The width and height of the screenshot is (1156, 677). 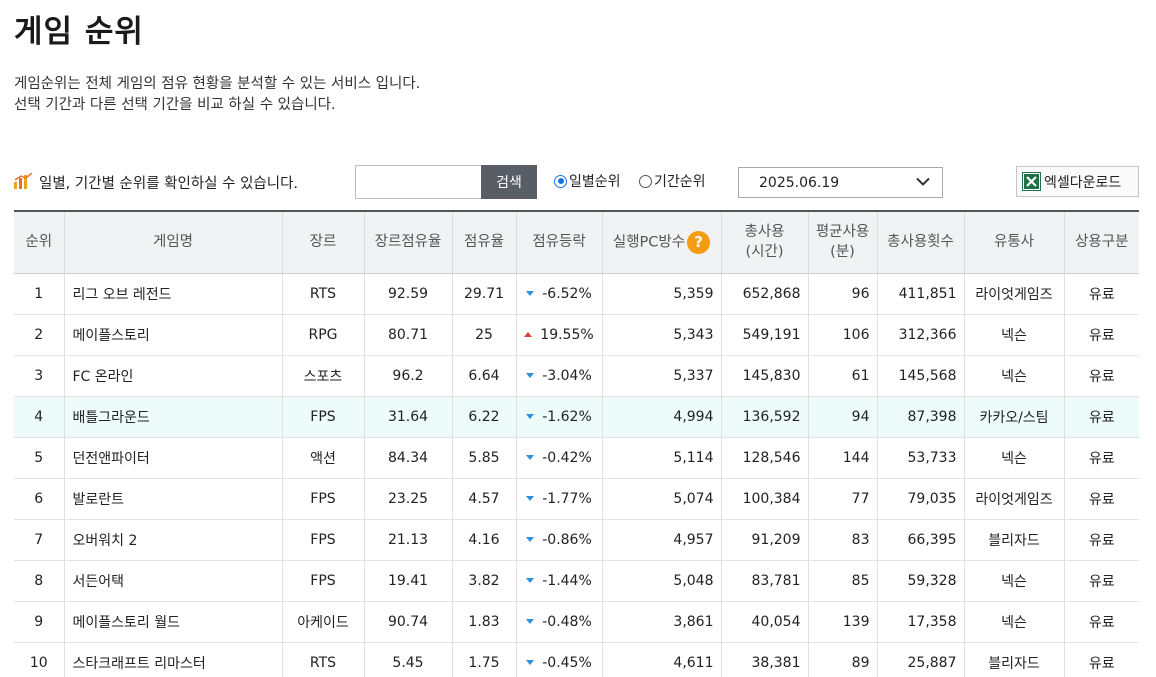 What do you see at coordinates (483, 499) in the screenshot?
I see `cell-share: 4.57` at bounding box center [483, 499].